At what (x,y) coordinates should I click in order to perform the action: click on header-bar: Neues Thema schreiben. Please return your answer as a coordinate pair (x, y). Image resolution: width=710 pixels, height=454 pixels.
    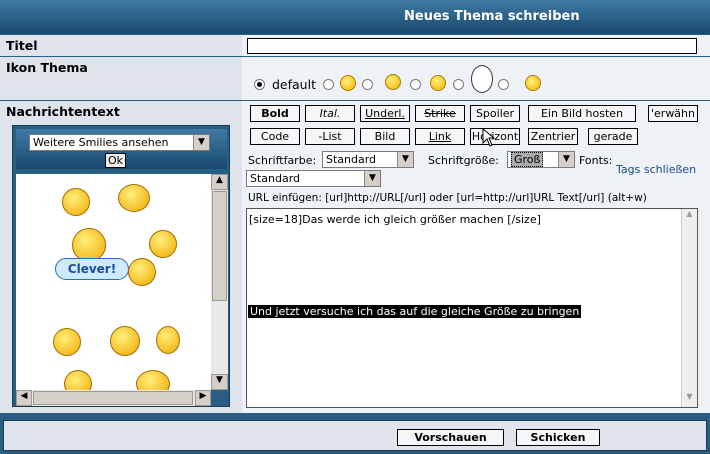
    Looking at the image, I should click on (355, 17).